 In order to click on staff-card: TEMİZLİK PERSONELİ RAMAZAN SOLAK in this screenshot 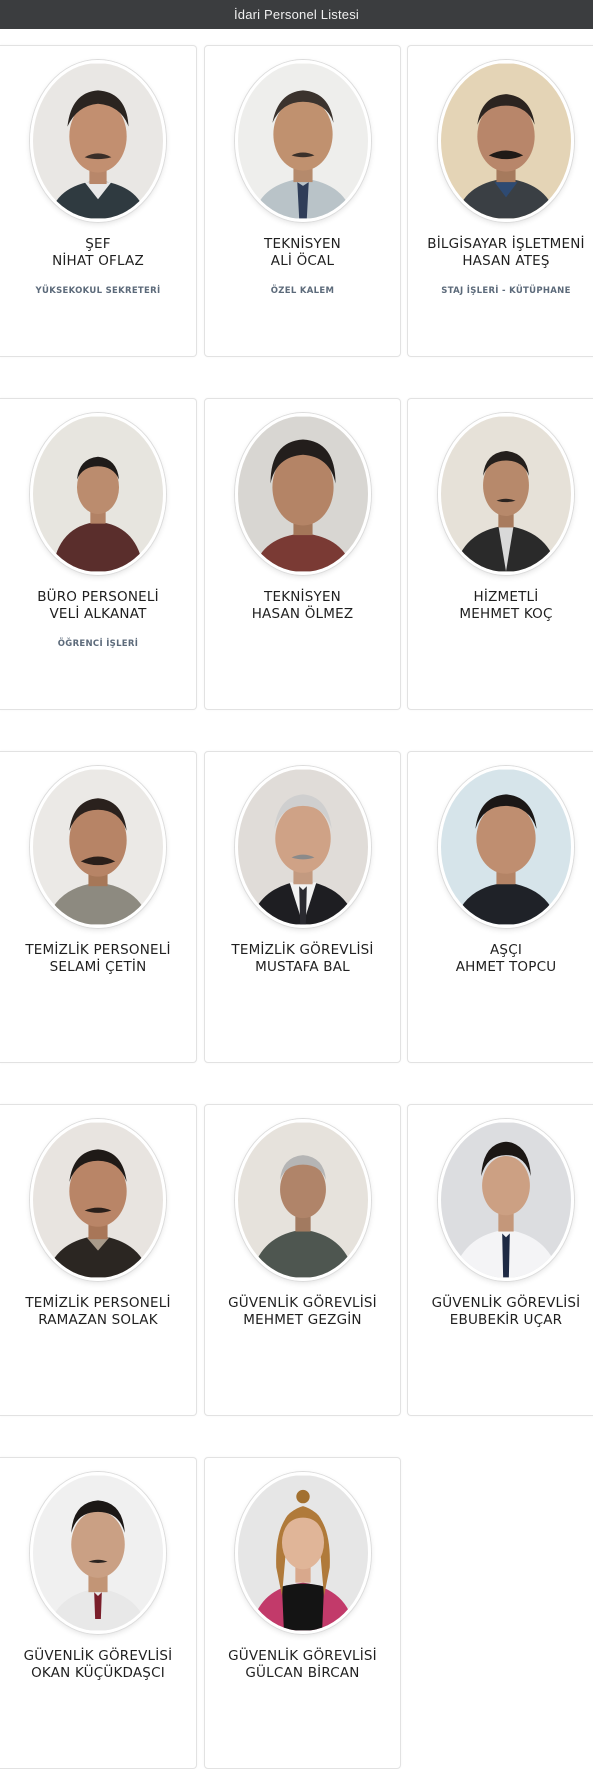, I will do `click(98, 1260)`.